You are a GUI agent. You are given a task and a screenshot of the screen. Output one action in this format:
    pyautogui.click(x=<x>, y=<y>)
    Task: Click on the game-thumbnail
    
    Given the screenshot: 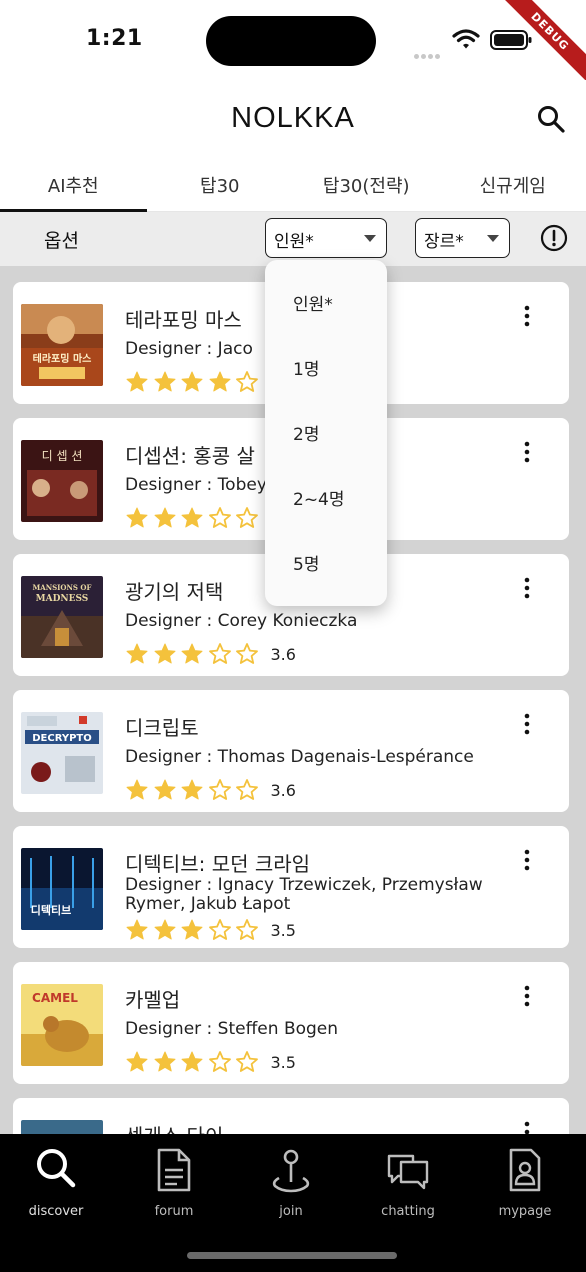 What is the action you would take?
    pyautogui.click(x=62, y=1127)
    